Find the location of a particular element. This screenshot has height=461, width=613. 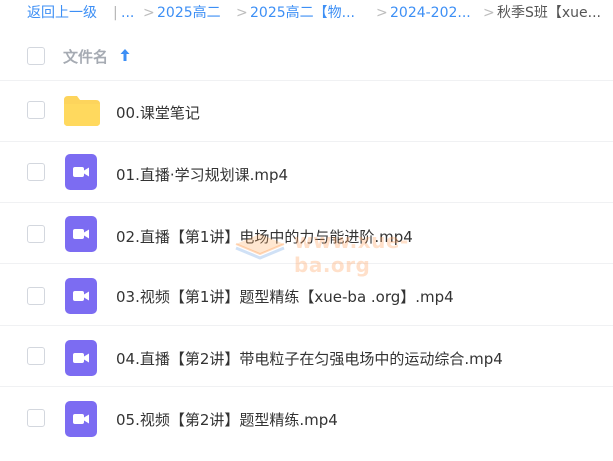

file-name: 05.视频【第2讲】题型精练.mp4 is located at coordinates (227, 419).